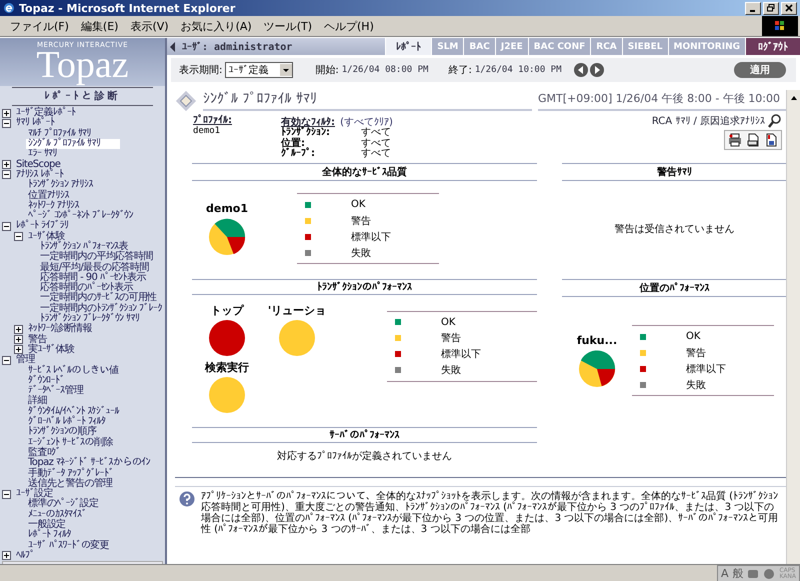 The image size is (800, 581). What do you see at coordinates (73, 371) in the screenshot?
I see `tree-item: ｻｰﾋﾞｽ ﾚﾍﾞﾙのしきい値` at bounding box center [73, 371].